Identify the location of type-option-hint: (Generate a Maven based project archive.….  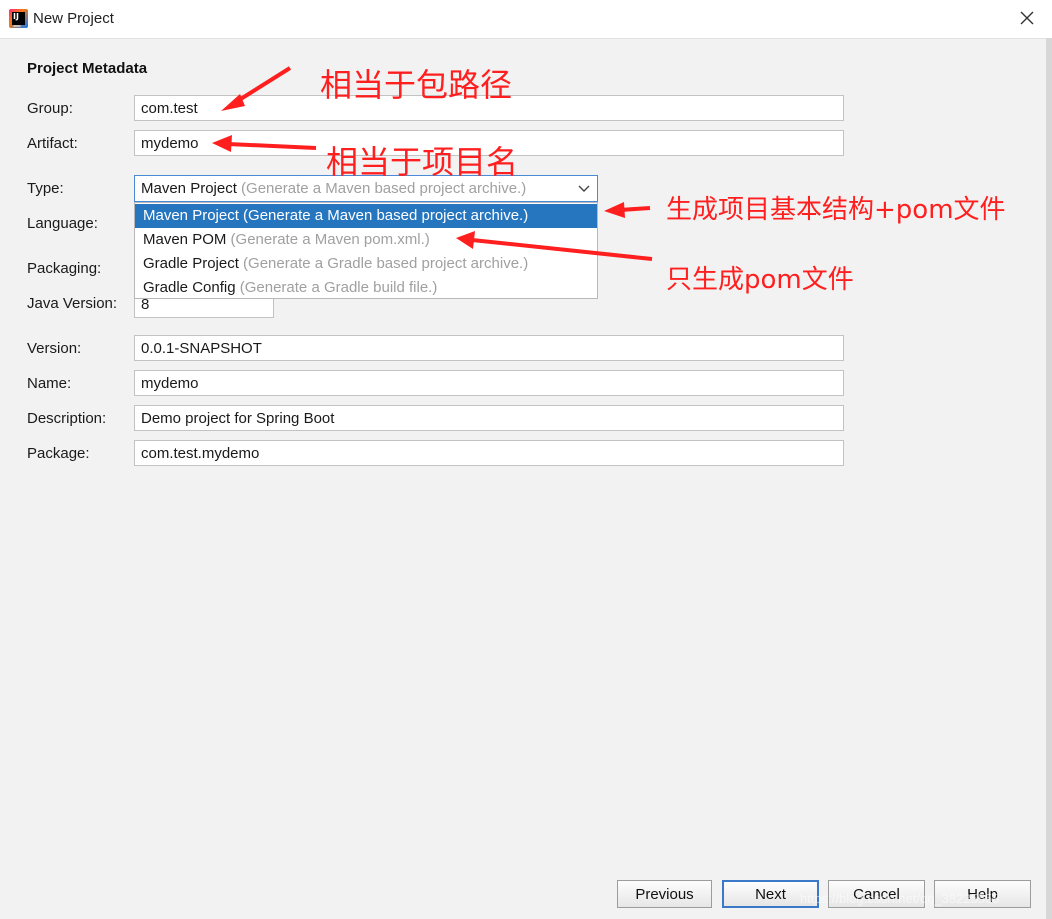
(386, 215).